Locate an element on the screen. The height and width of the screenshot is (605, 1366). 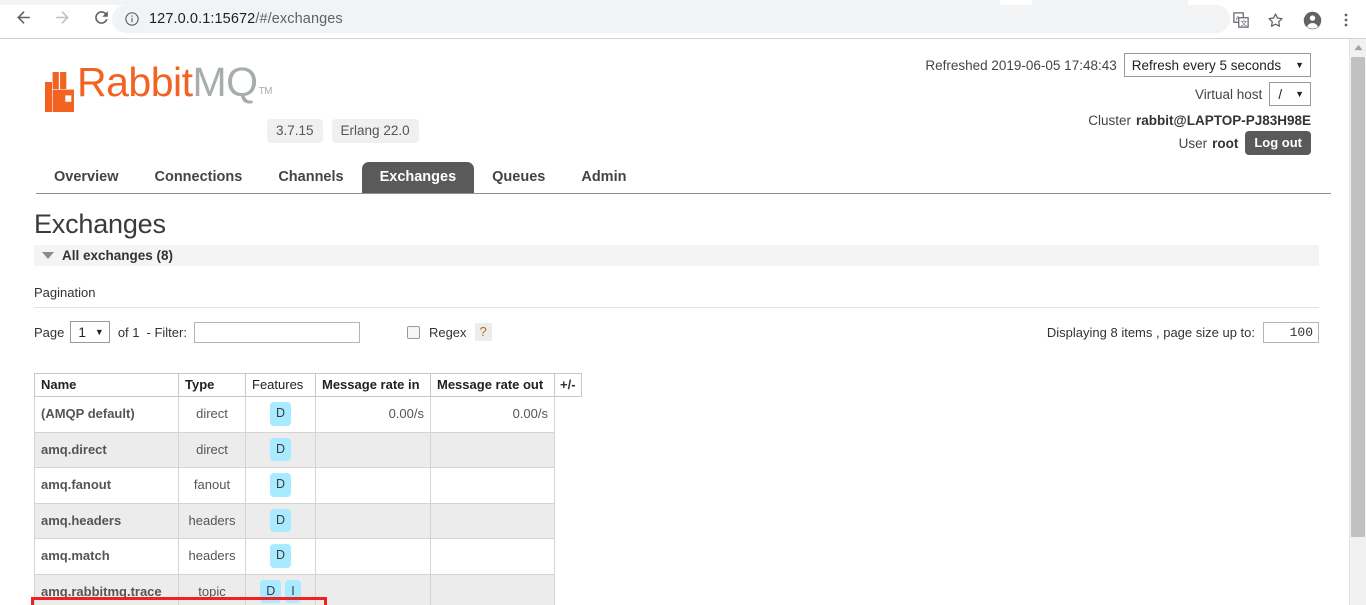
table-row: amq.direct direct D is located at coordinates (308, 449).